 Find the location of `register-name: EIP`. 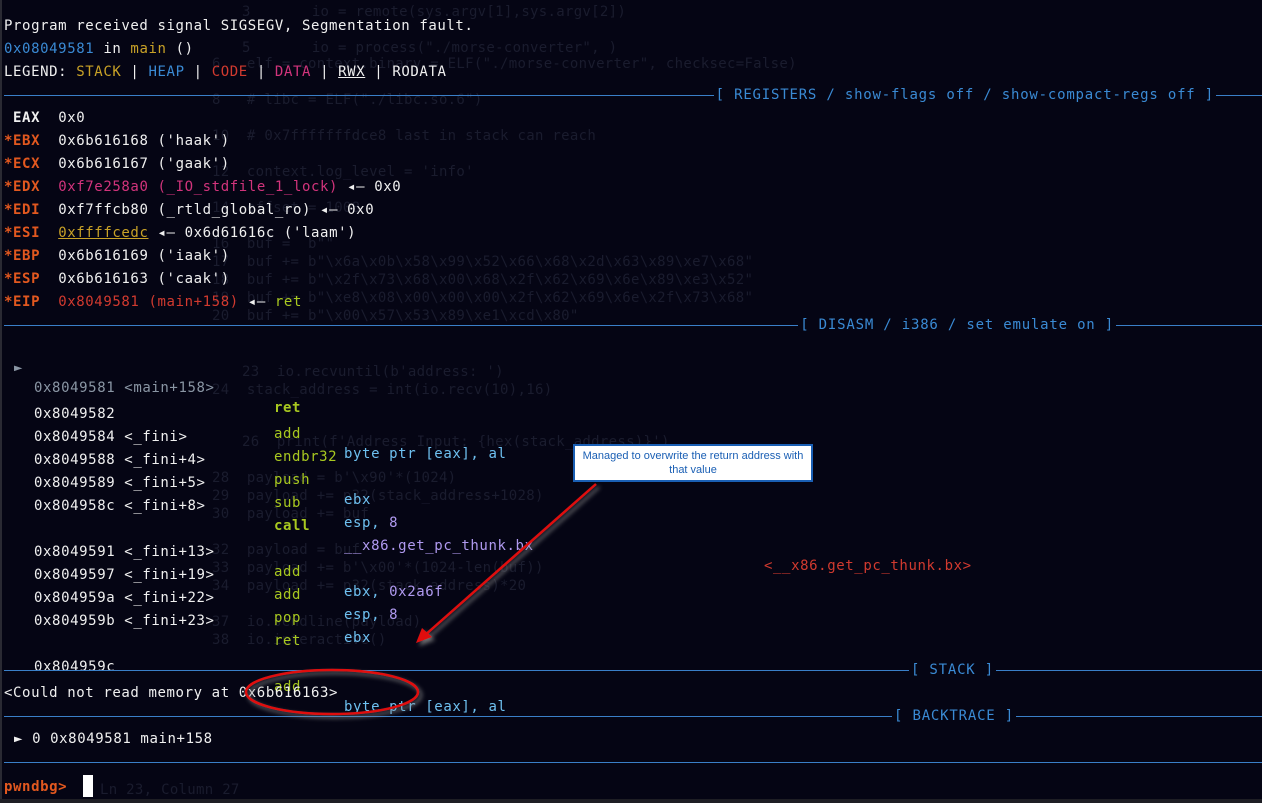

register-name: EIP is located at coordinates (27, 302).